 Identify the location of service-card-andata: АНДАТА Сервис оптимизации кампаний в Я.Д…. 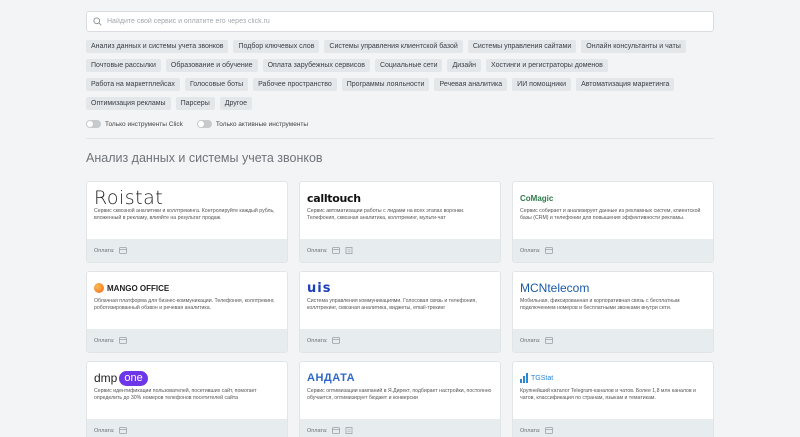
(400, 399).